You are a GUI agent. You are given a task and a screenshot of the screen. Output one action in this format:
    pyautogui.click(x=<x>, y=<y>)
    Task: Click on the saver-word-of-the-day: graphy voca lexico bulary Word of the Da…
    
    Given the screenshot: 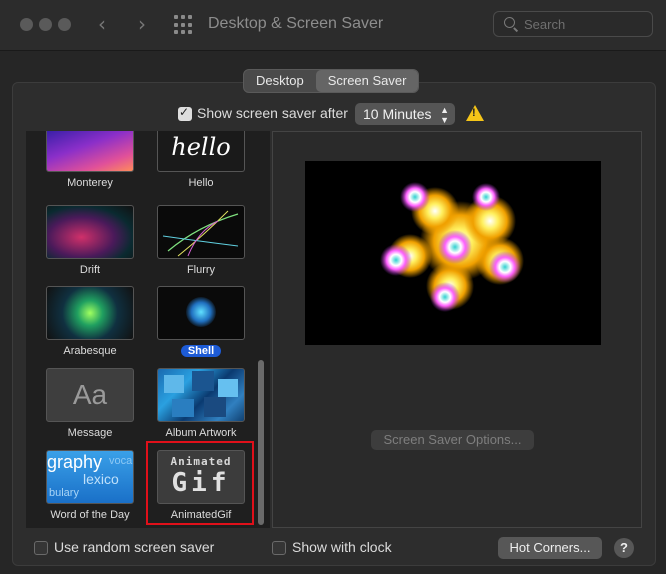 What is the action you would take?
    pyautogui.click(x=90, y=485)
    